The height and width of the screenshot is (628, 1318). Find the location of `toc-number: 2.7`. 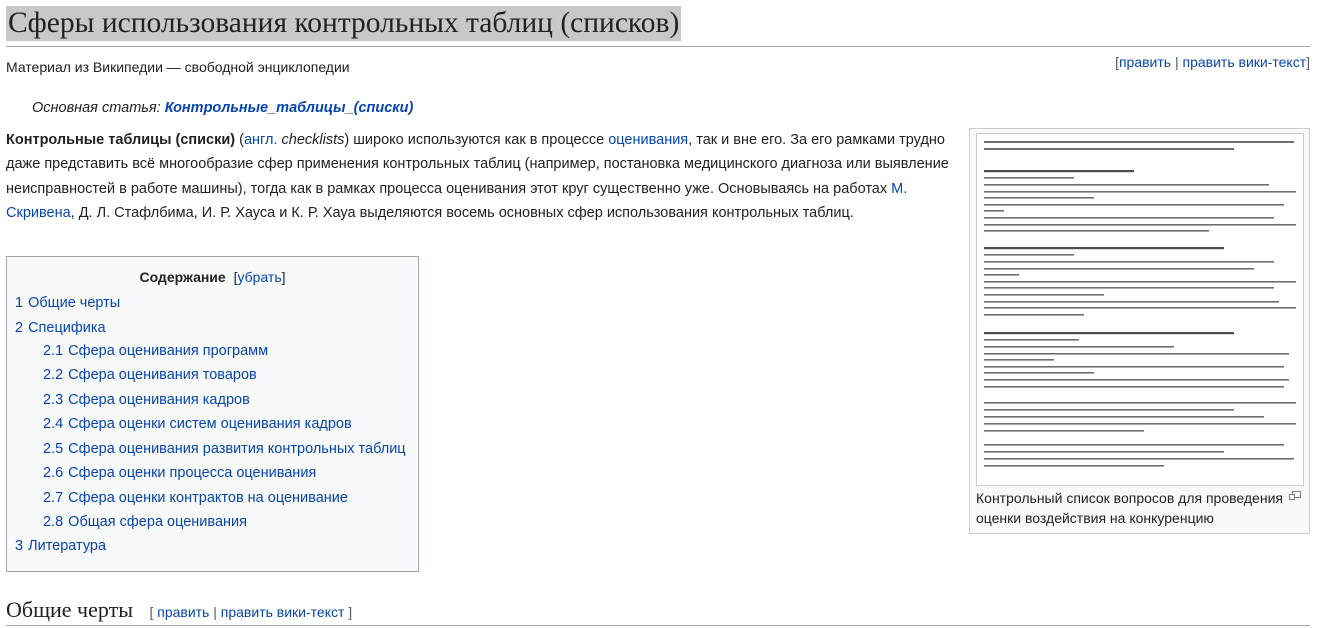

toc-number: 2.7 is located at coordinates (53, 498).